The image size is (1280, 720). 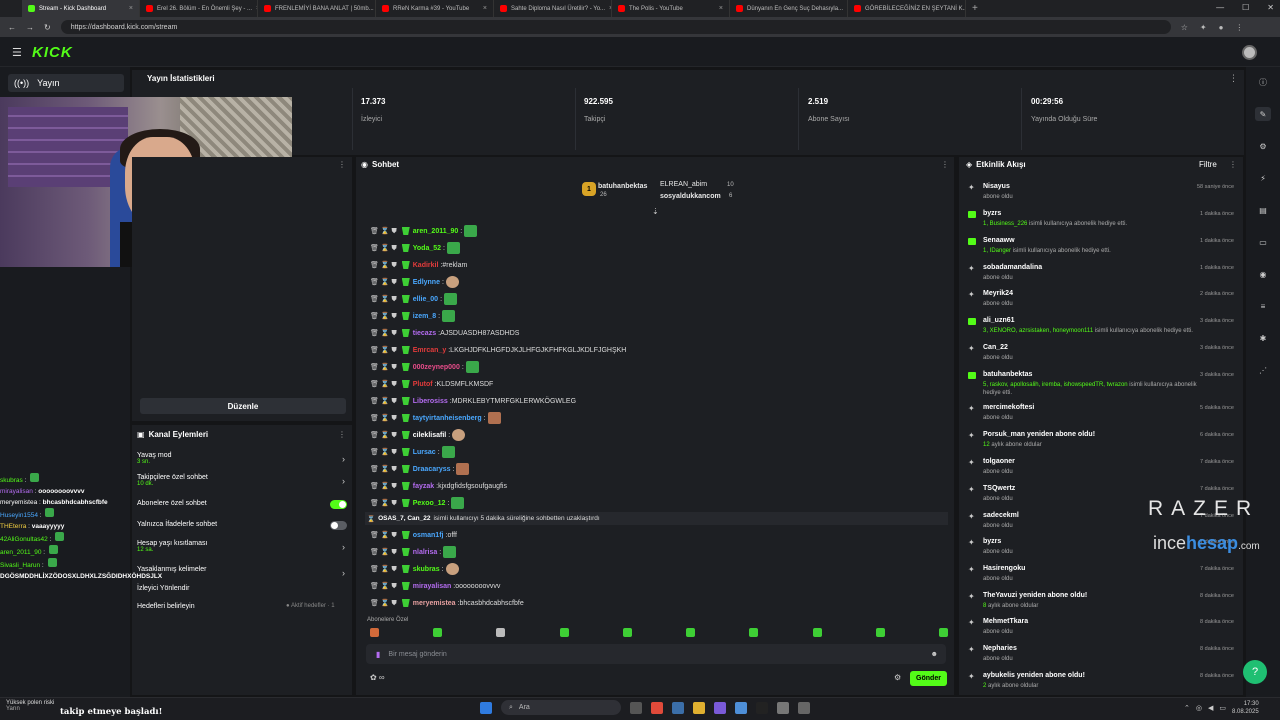 I want to click on chat-message-input: ▮ Bir mesaj gönderin ☻, so click(x=656, y=654).